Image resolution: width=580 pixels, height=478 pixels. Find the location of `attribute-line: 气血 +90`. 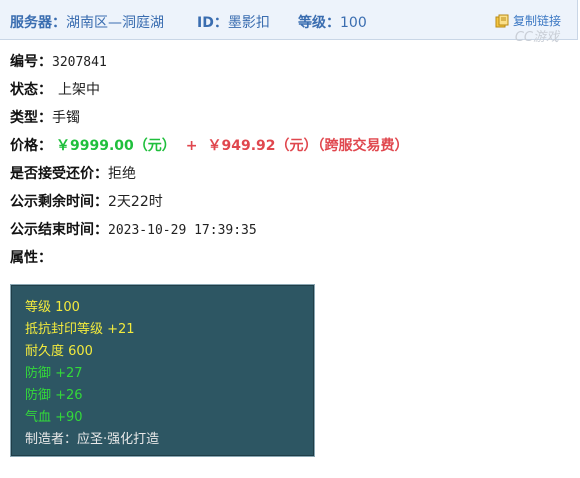

attribute-line: 气血 +90 is located at coordinates (54, 417).